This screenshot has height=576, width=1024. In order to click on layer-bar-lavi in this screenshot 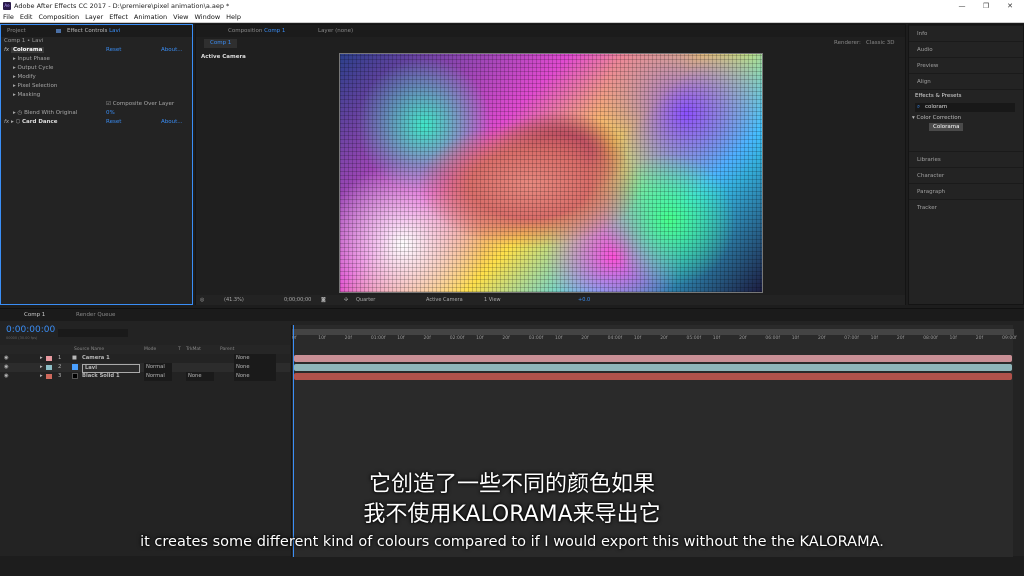, I will do `click(653, 367)`.